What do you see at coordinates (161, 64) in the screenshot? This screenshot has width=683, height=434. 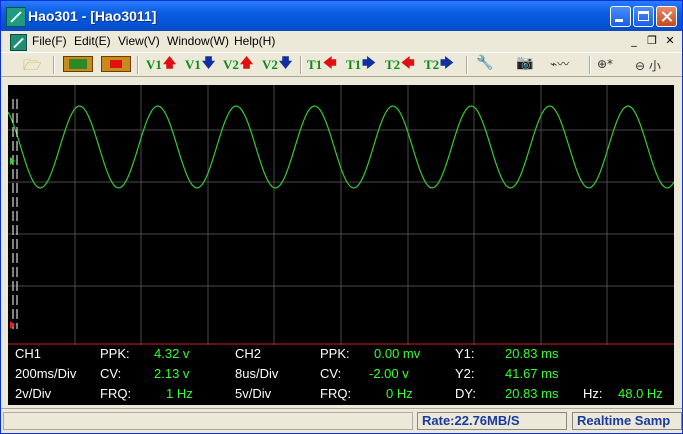 I see `v1-up-button: V1 🡅` at bounding box center [161, 64].